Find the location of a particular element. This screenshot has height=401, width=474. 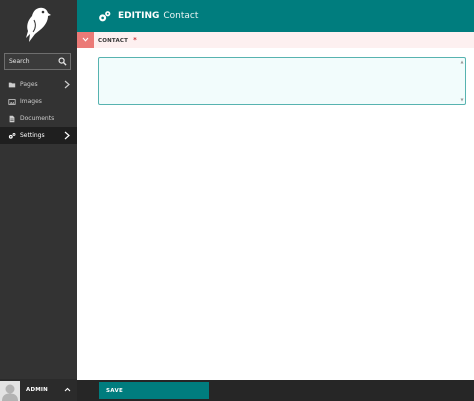

scroll-up-arrow-icon is located at coordinates (462, 62).